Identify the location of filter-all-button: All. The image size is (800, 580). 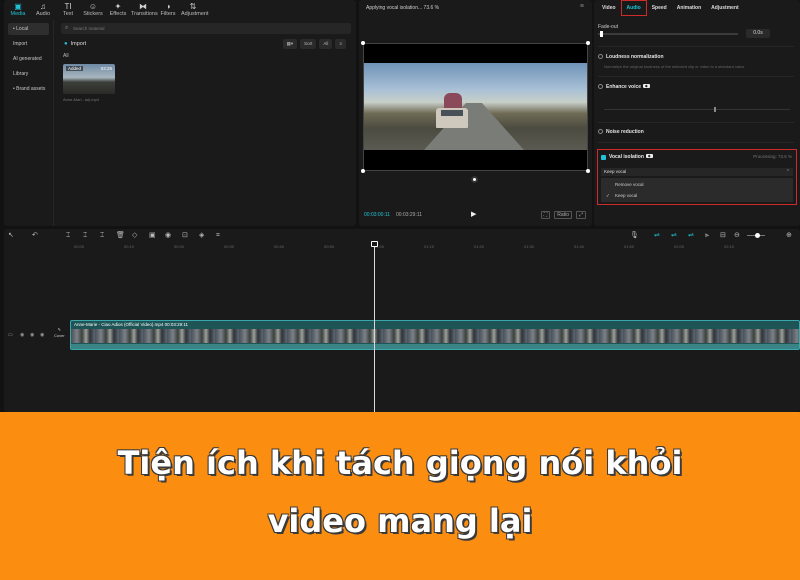
(326, 44).